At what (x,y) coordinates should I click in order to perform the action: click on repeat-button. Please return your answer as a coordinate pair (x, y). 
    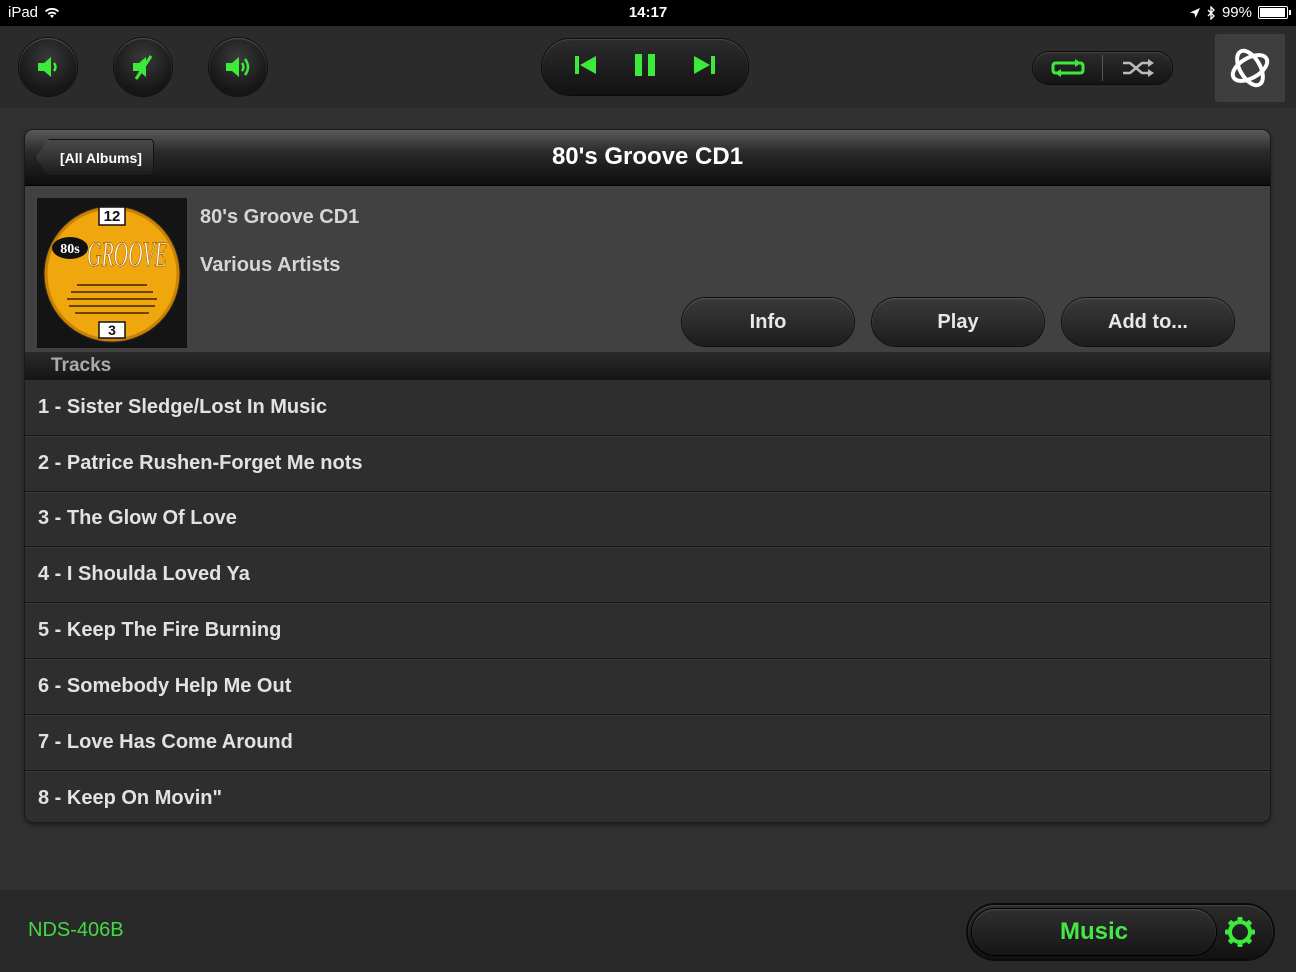
    Looking at the image, I should click on (1067, 68).